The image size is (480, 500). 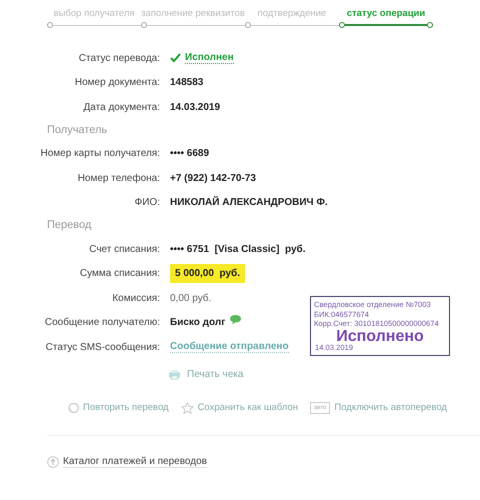 I want to click on field-label: Сообщение получателю:, so click(x=102, y=322).